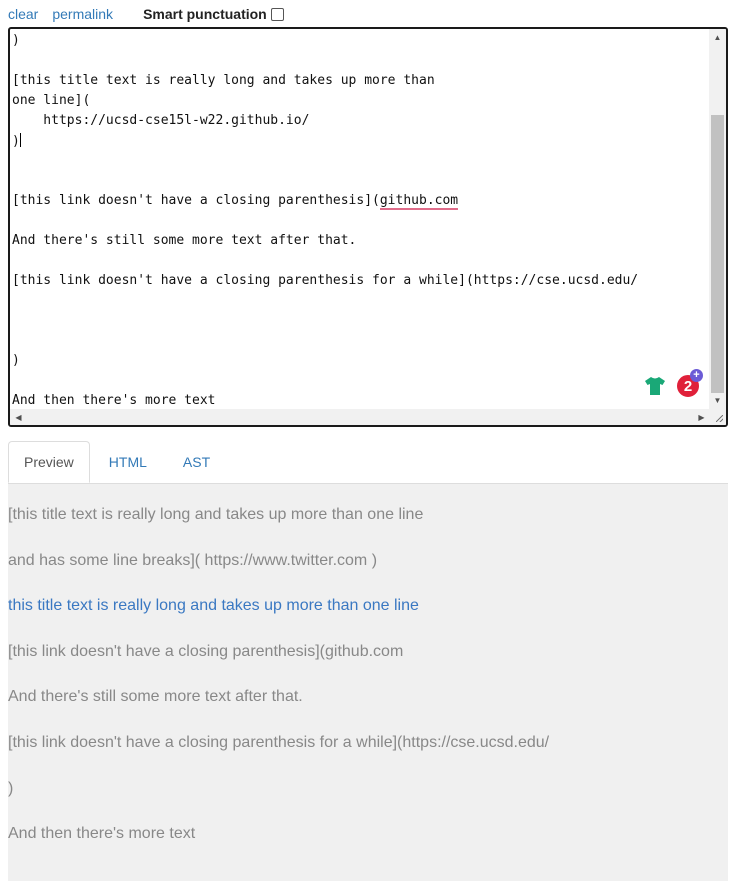 The image size is (756, 881). I want to click on editor-line-with-caret: ), so click(16, 141).